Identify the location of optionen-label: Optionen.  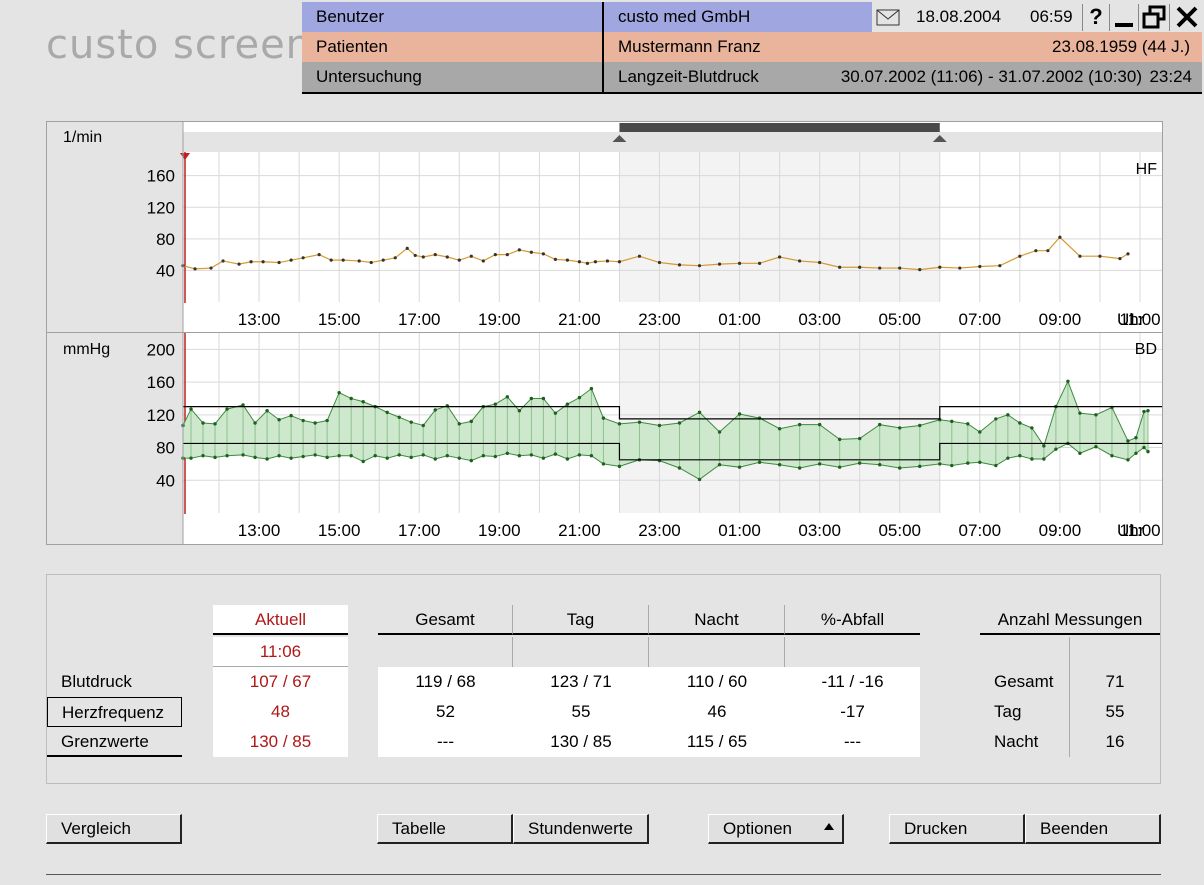
(757, 828).